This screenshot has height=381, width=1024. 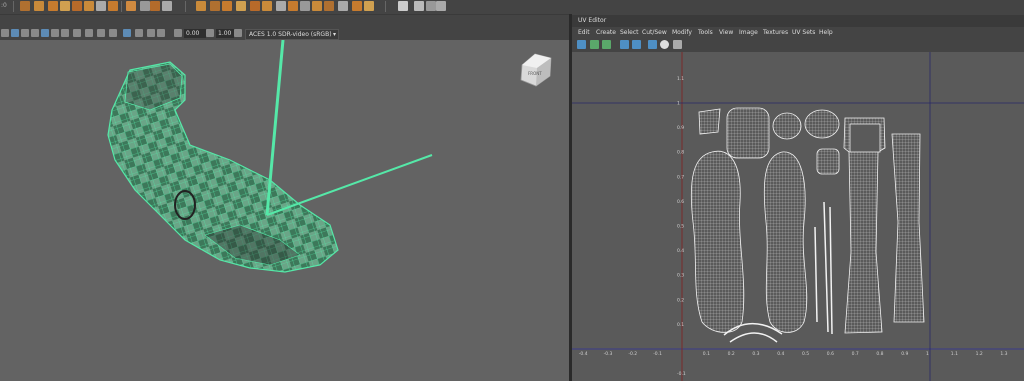 What do you see at coordinates (127, 33) in the screenshot?
I see `isolate-select-icon` at bounding box center [127, 33].